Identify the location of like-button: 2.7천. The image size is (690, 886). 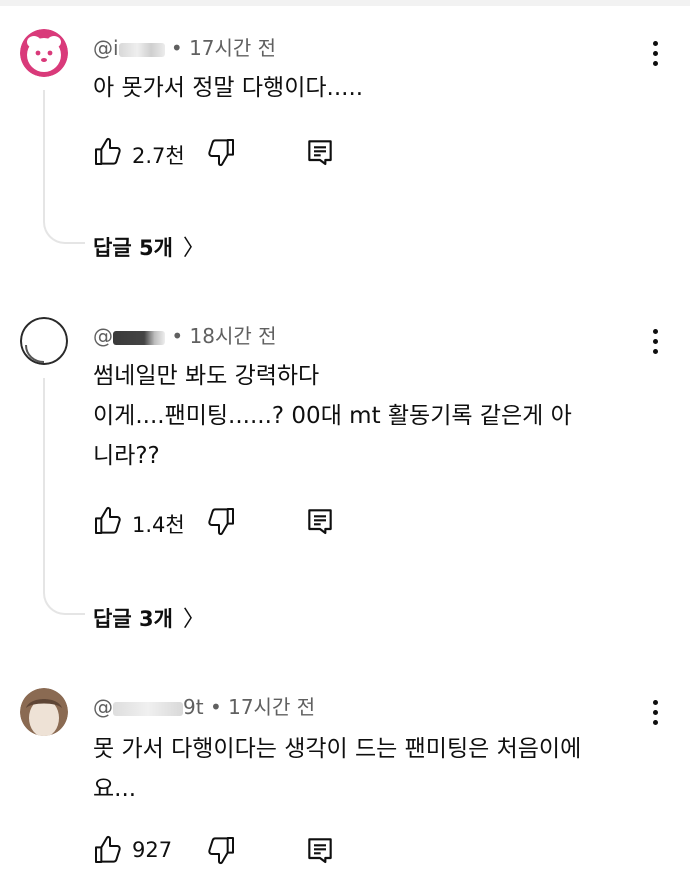
(142, 153).